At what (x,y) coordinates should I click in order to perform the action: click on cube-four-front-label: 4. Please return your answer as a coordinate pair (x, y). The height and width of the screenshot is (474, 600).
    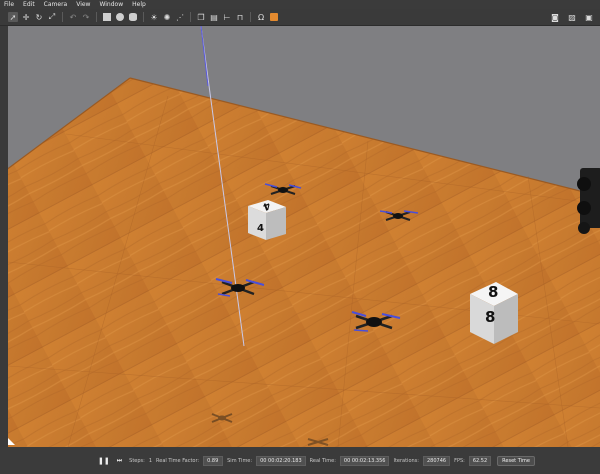
    Looking at the image, I should click on (260, 228).